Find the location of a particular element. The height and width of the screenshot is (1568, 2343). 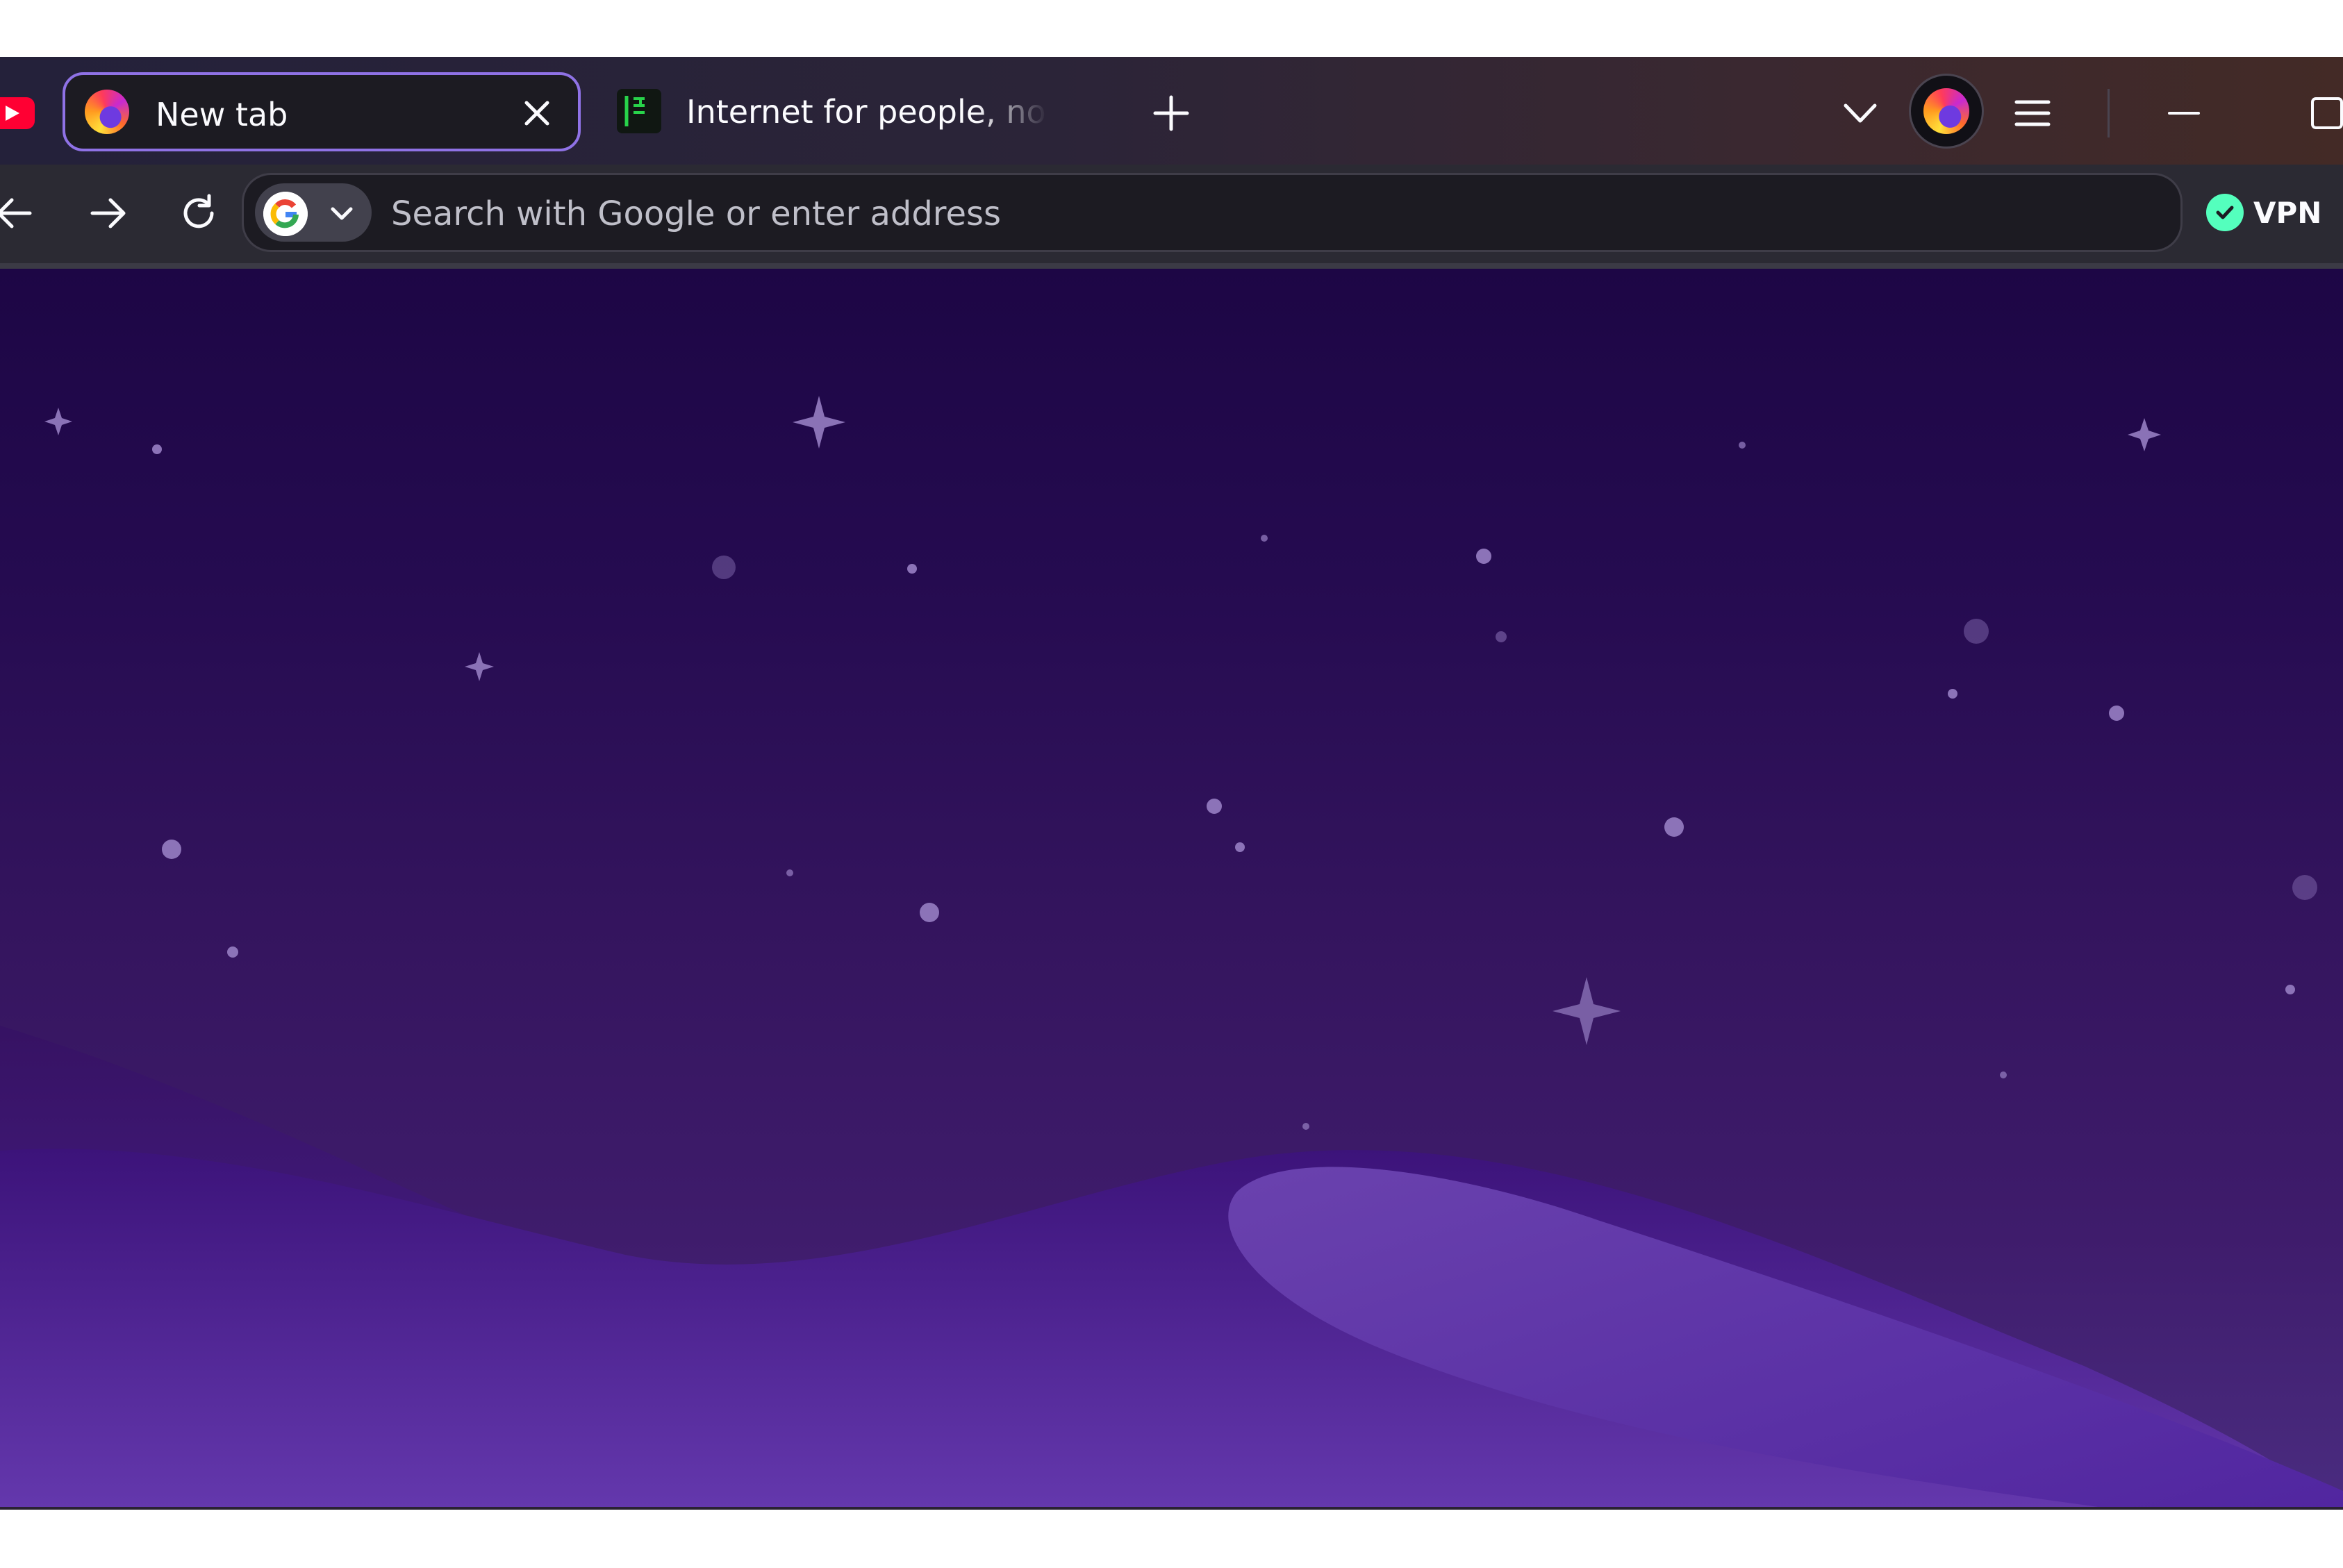

tab-label: New tab is located at coordinates (222, 114).